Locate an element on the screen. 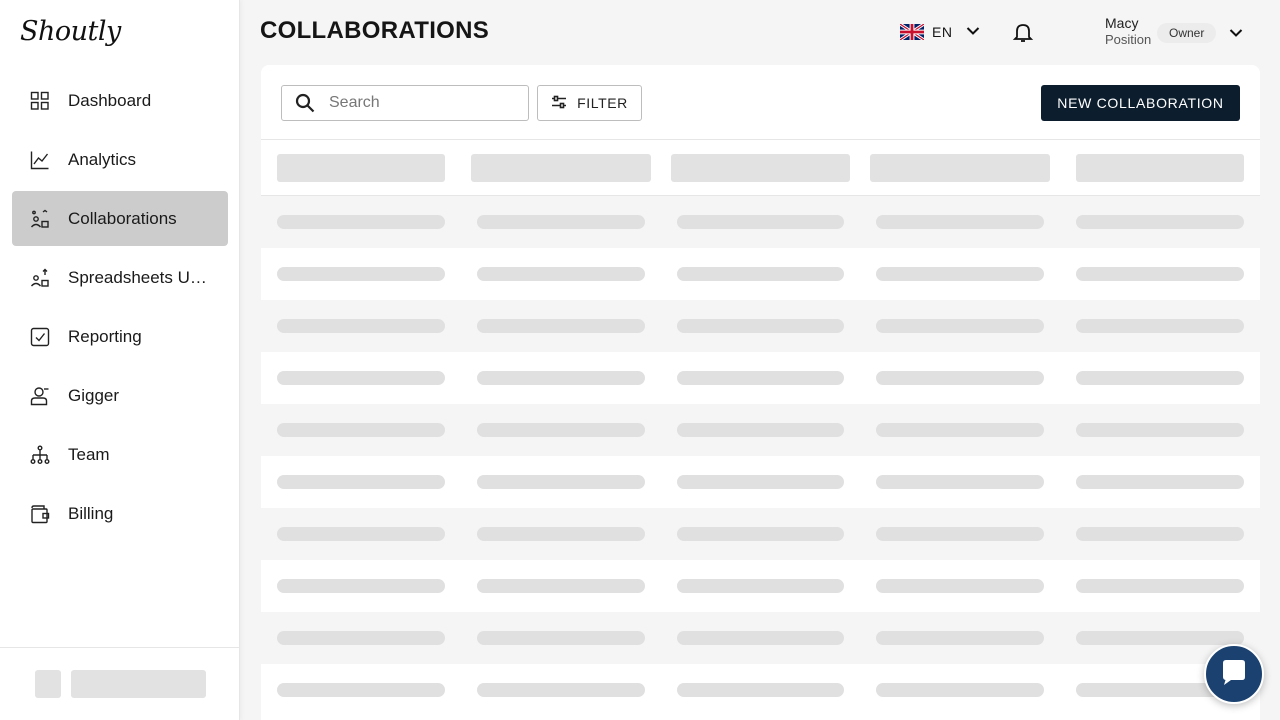  skeleton-avatar is located at coordinates (48, 684).